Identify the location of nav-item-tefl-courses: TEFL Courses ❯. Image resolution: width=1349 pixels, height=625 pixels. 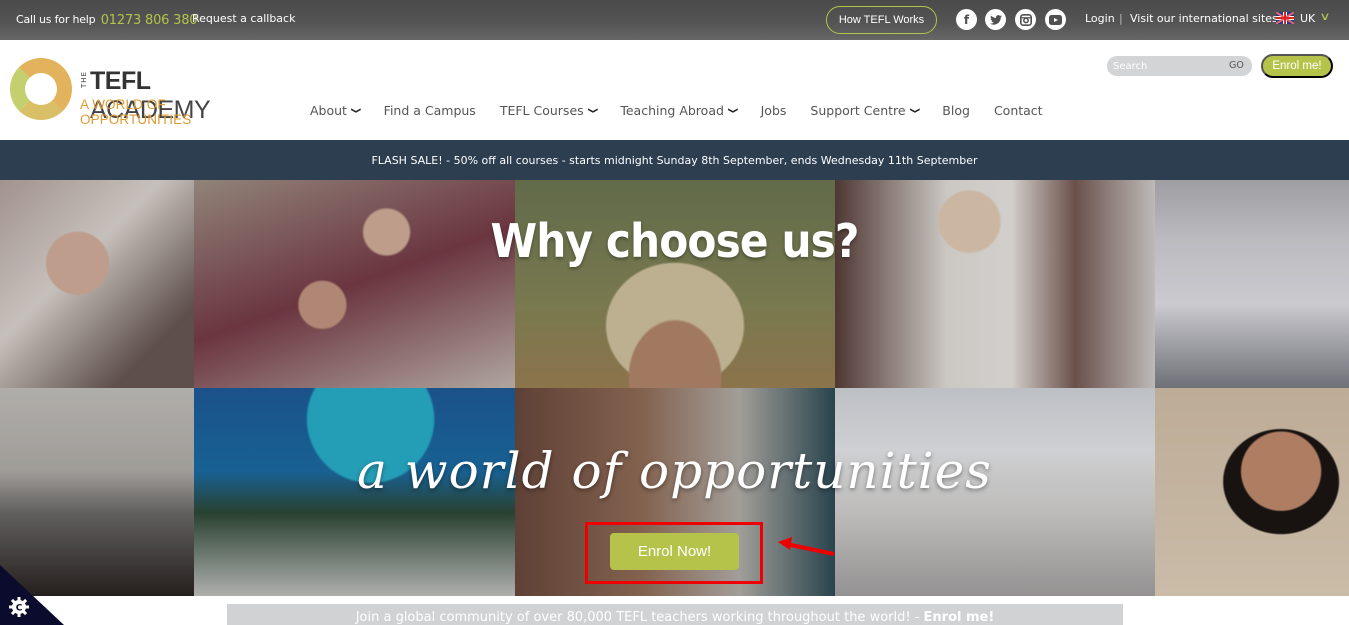
(549, 110).